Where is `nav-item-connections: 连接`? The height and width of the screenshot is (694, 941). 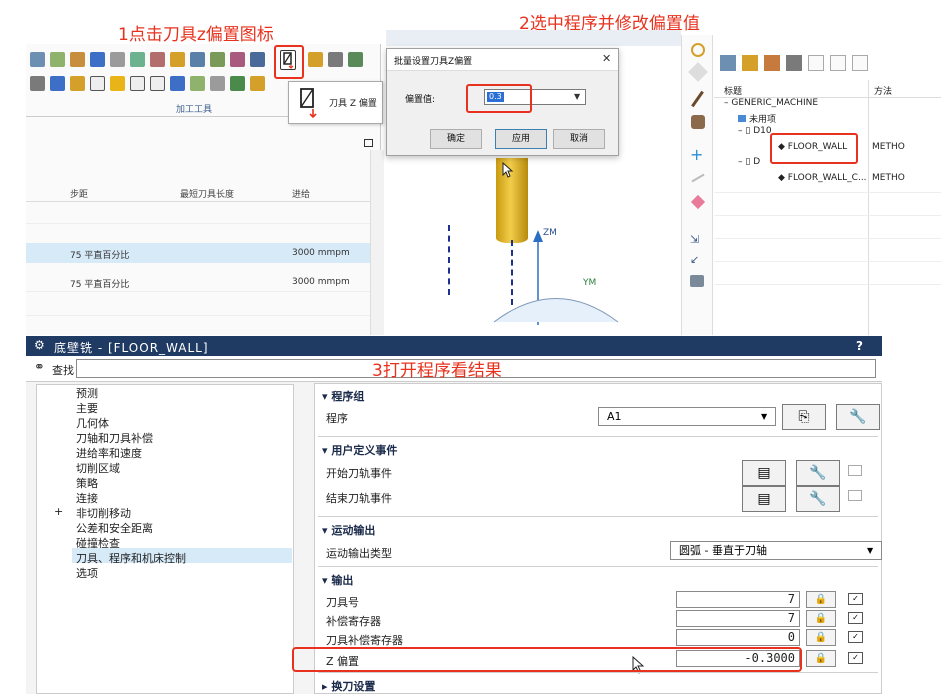 nav-item-connections: 连接 is located at coordinates (87, 498).